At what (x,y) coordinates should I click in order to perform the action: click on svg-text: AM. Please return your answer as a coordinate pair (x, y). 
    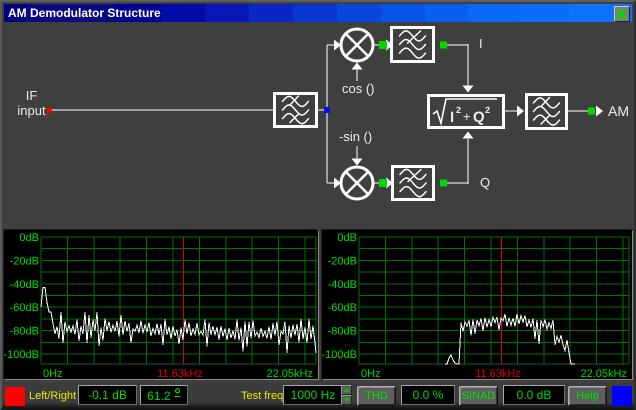
    Looking at the image, I should click on (618, 111).